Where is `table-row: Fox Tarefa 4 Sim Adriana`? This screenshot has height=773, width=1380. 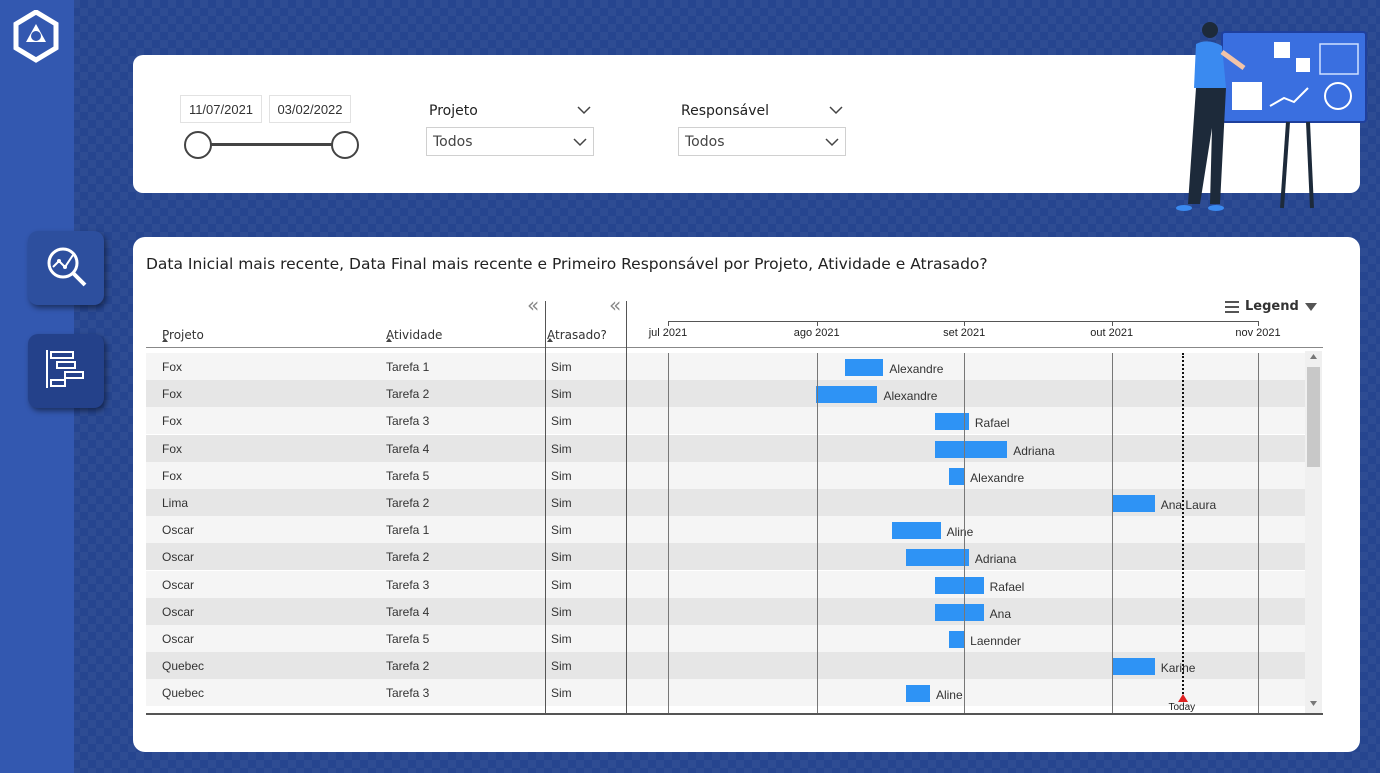
table-row: Fox Tarefa 4 Sim Adriana is located at coordinates (725, 448).